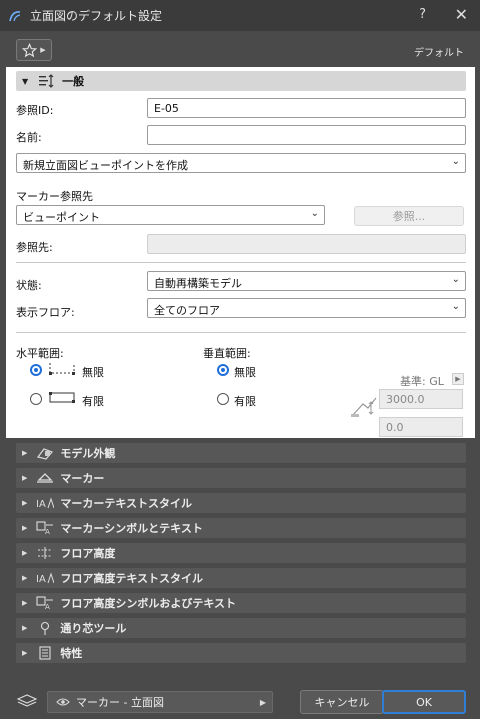 The image size is (480, 719). I want to click on status-select-value: 自動再構築モデル, so click(198, 283).